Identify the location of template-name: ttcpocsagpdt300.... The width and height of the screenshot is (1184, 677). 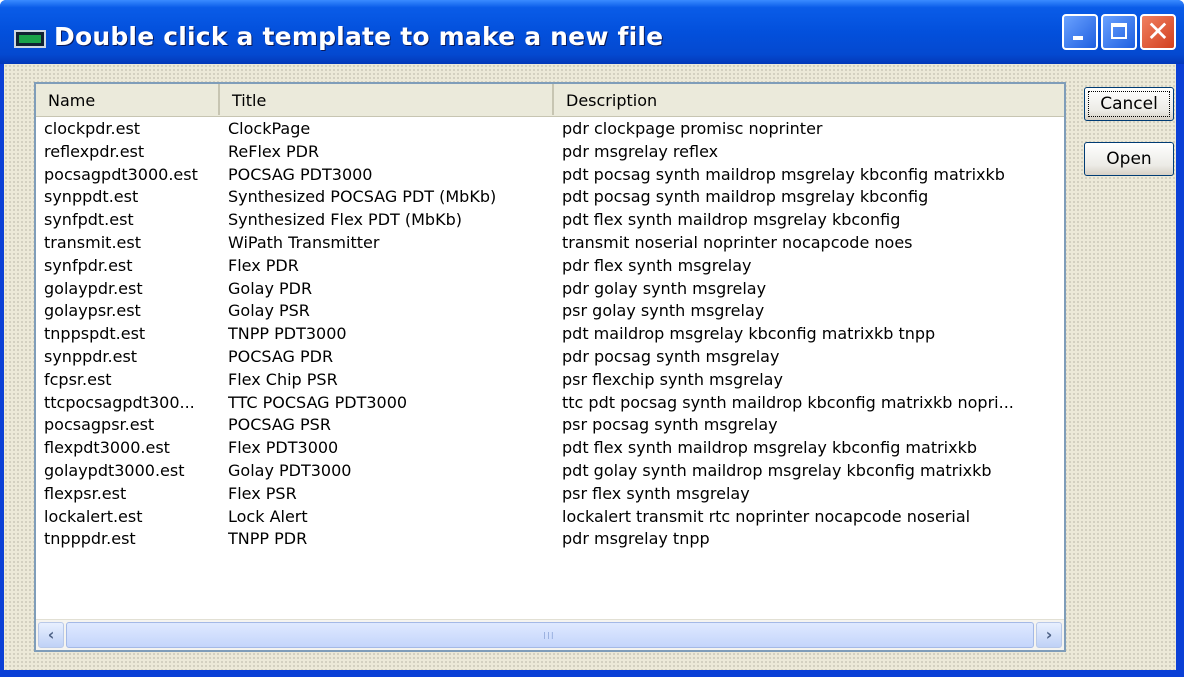
(119, 402).